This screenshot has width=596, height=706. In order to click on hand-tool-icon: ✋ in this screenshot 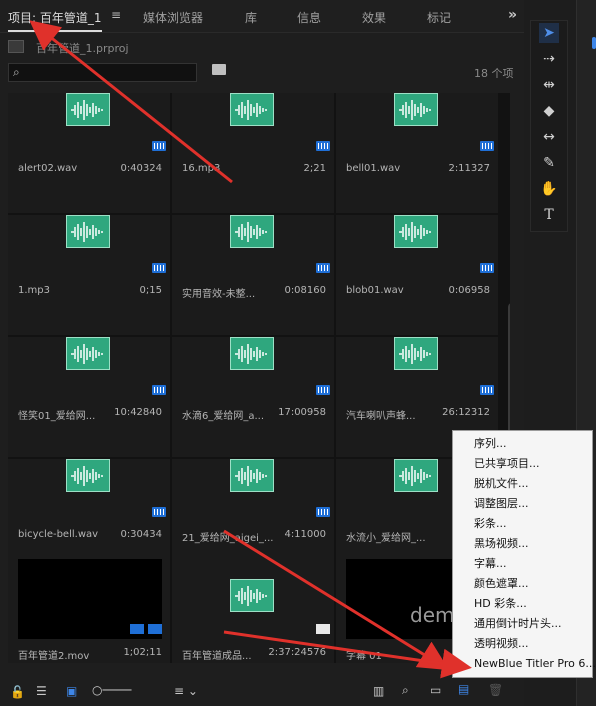, I will do `click(549, 189)`.